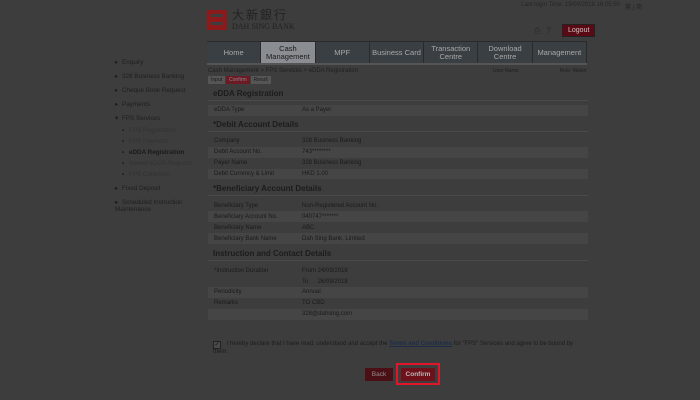 The width and height of the screenshot is (700, 400). Describe the element at coordinates (217, 80) in the screenshot. I see `step-input: Input` at that location.